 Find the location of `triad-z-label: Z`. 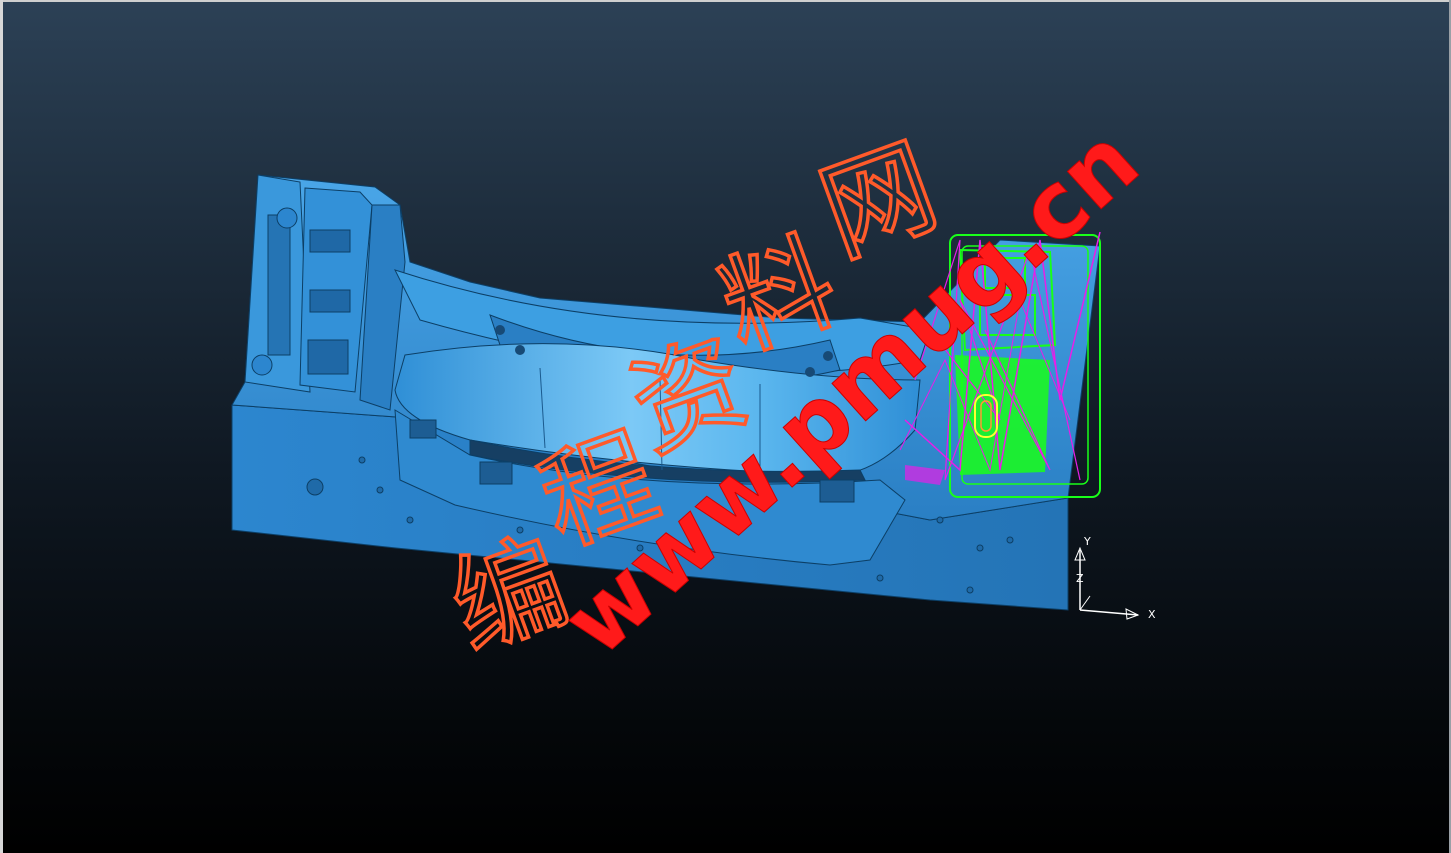

triad-z-label: Z is located at coordinates (1080, 578).